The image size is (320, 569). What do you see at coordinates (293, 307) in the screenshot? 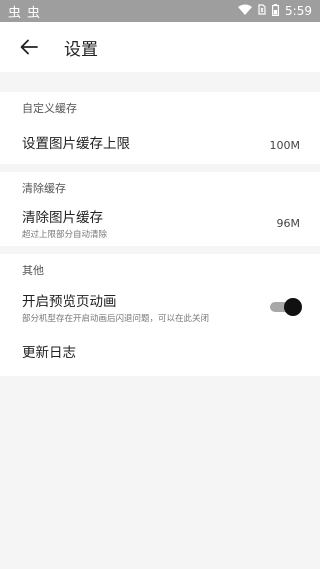
I see `toggle-thumb` at bounding box center [293, 307].